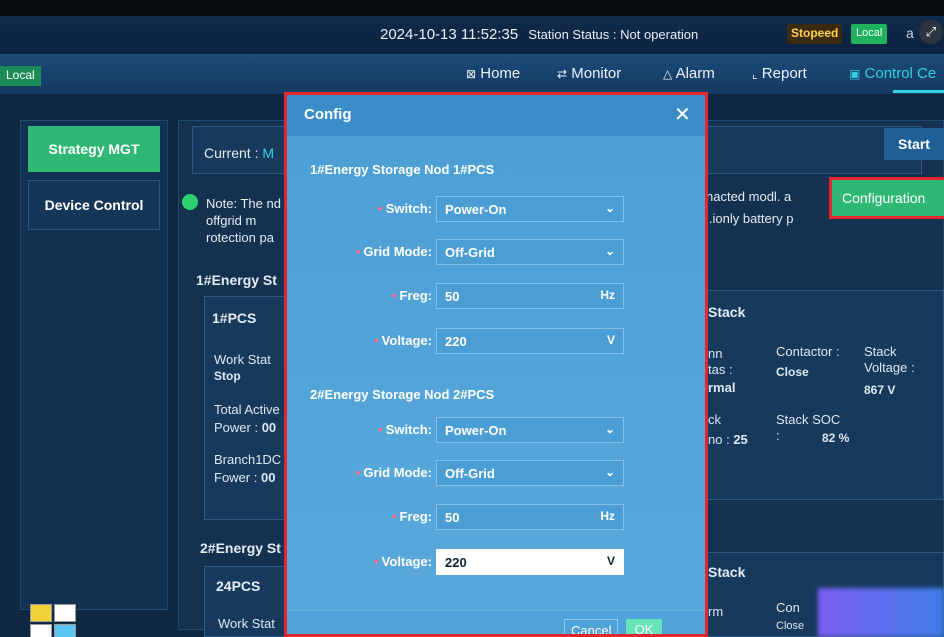 This screenshot has width=944, height=637. I want to click on report-icon: ⌞, so click(755, 74).